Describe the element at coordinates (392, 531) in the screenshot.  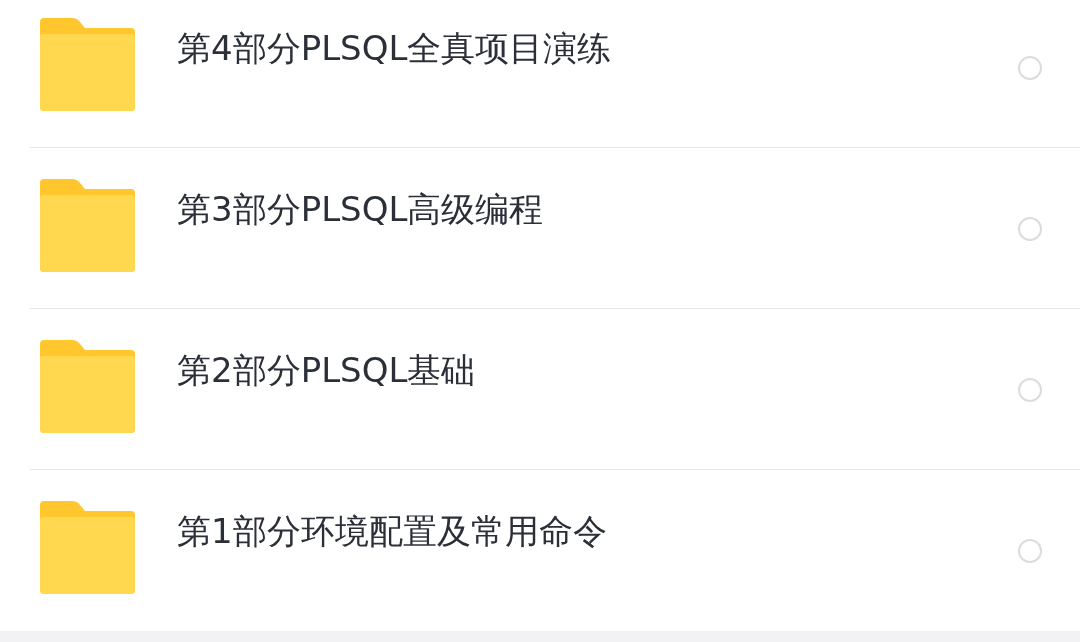
I see `folder-name: 第1部分环境配置及常用命令` at that location.